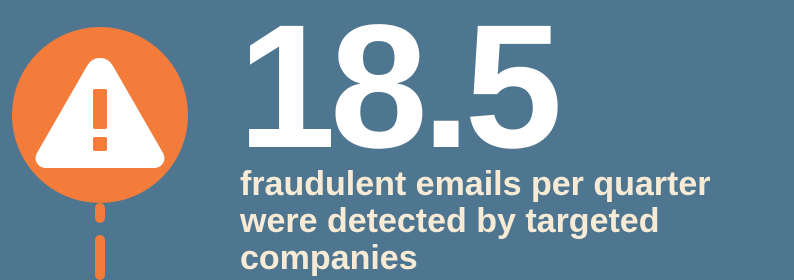  What do you see at coordinates (475, 184) in the screenshot?
I see `caption-line: fraudulent emails per quarter` at bounding box center [475, 184].